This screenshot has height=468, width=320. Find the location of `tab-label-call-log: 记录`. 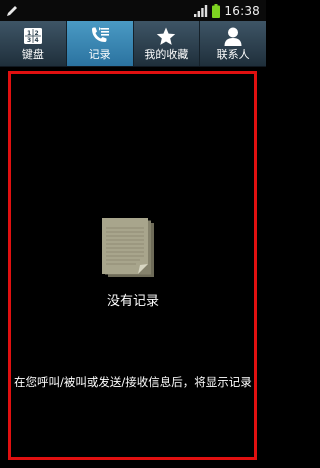

tab-label-call-log: 记录 is located at coordinates (99, 54).